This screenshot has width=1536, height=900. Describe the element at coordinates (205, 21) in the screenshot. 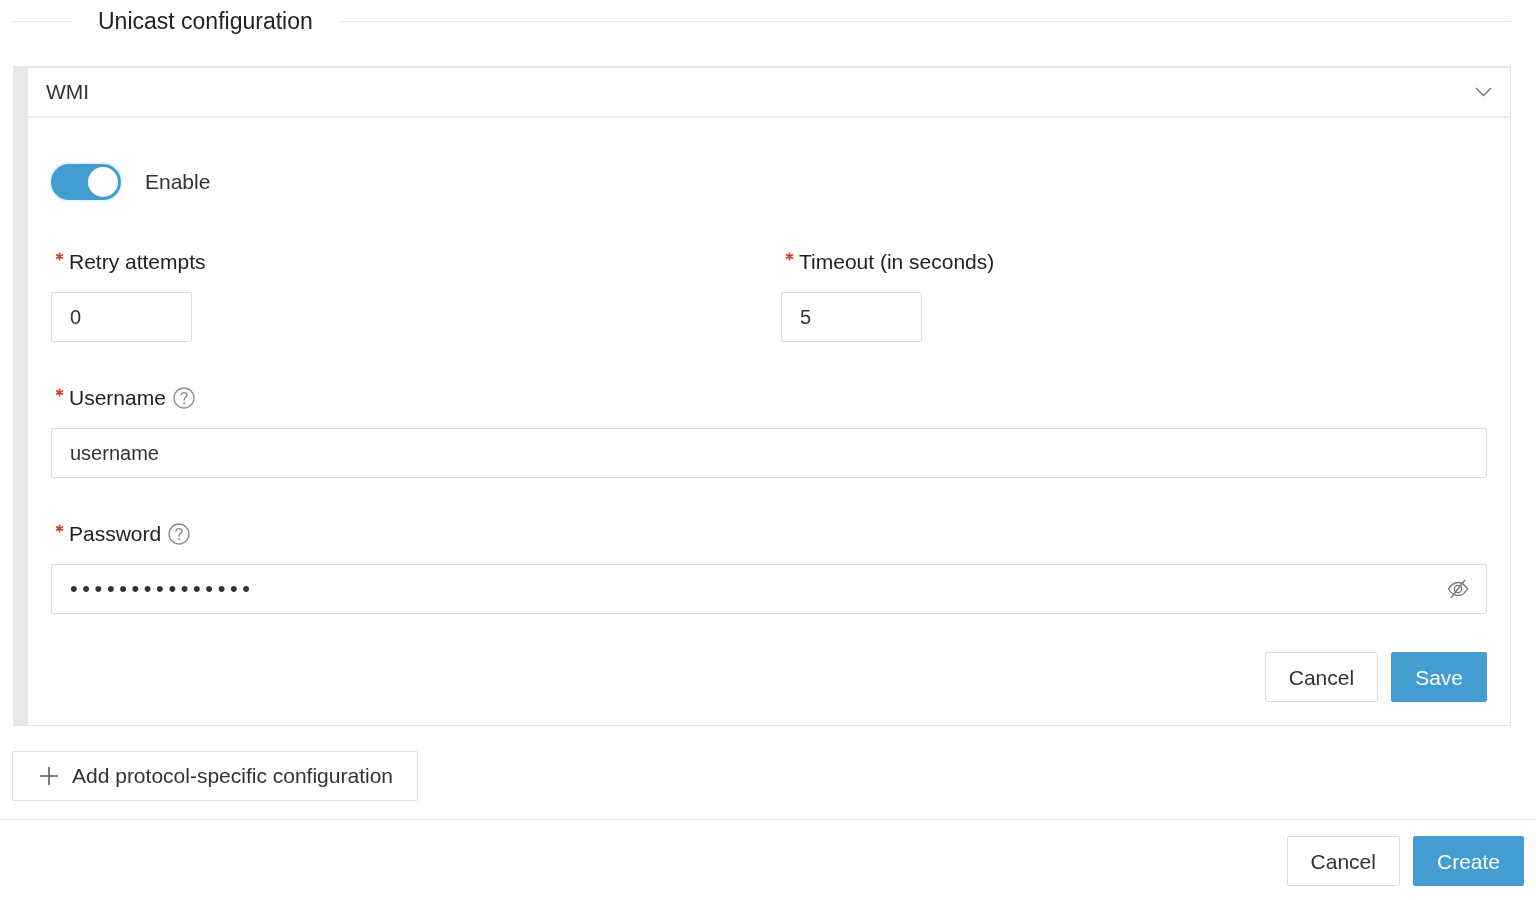

I see `section-title: Unicast configuration` at that location.